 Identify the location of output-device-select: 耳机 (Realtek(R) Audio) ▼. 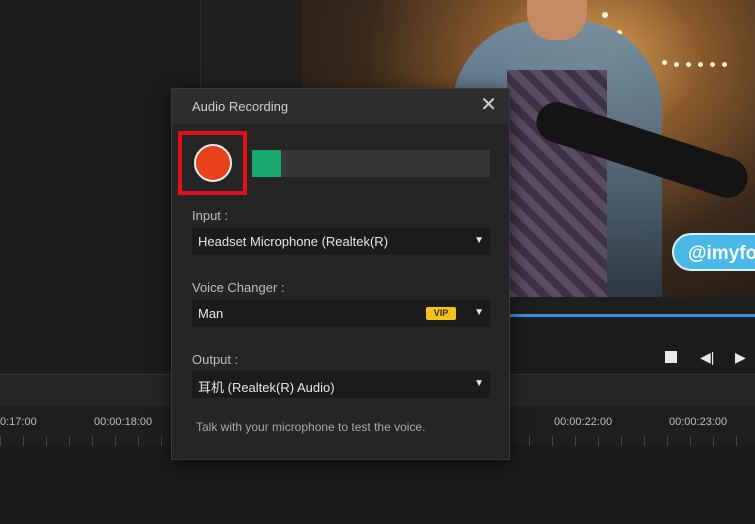
(341, 384).